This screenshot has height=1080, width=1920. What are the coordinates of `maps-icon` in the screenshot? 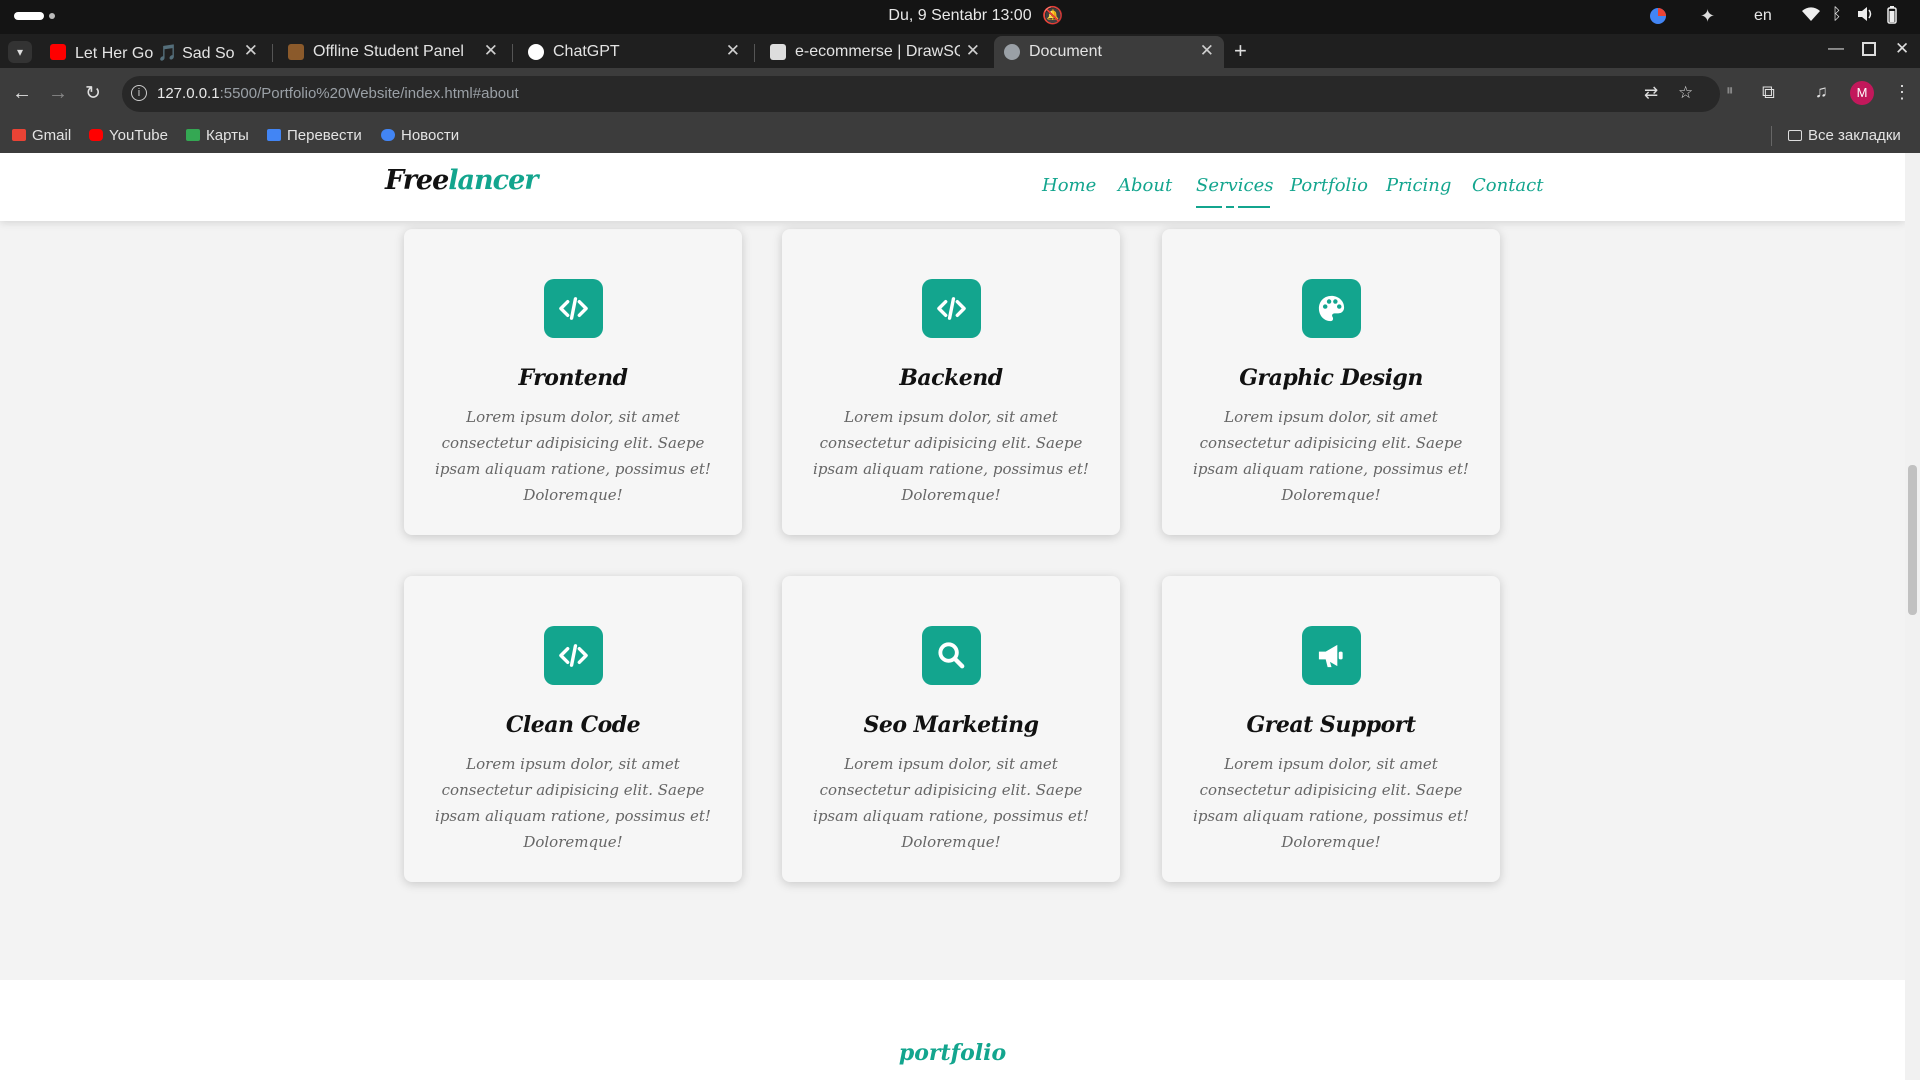 It's located at (193, 135).